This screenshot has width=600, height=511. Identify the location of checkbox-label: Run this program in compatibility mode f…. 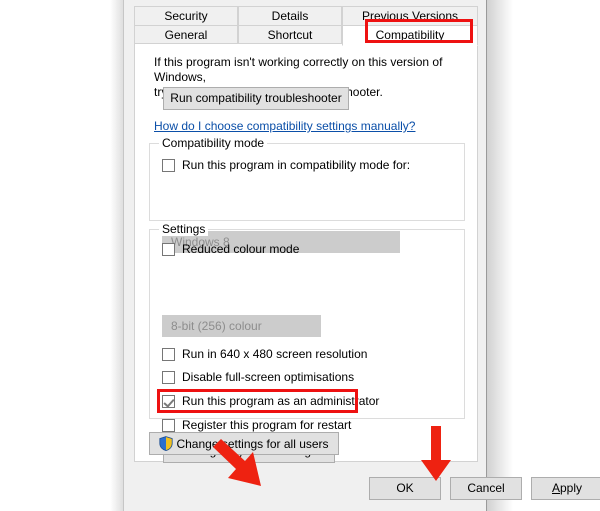
(296, 165).